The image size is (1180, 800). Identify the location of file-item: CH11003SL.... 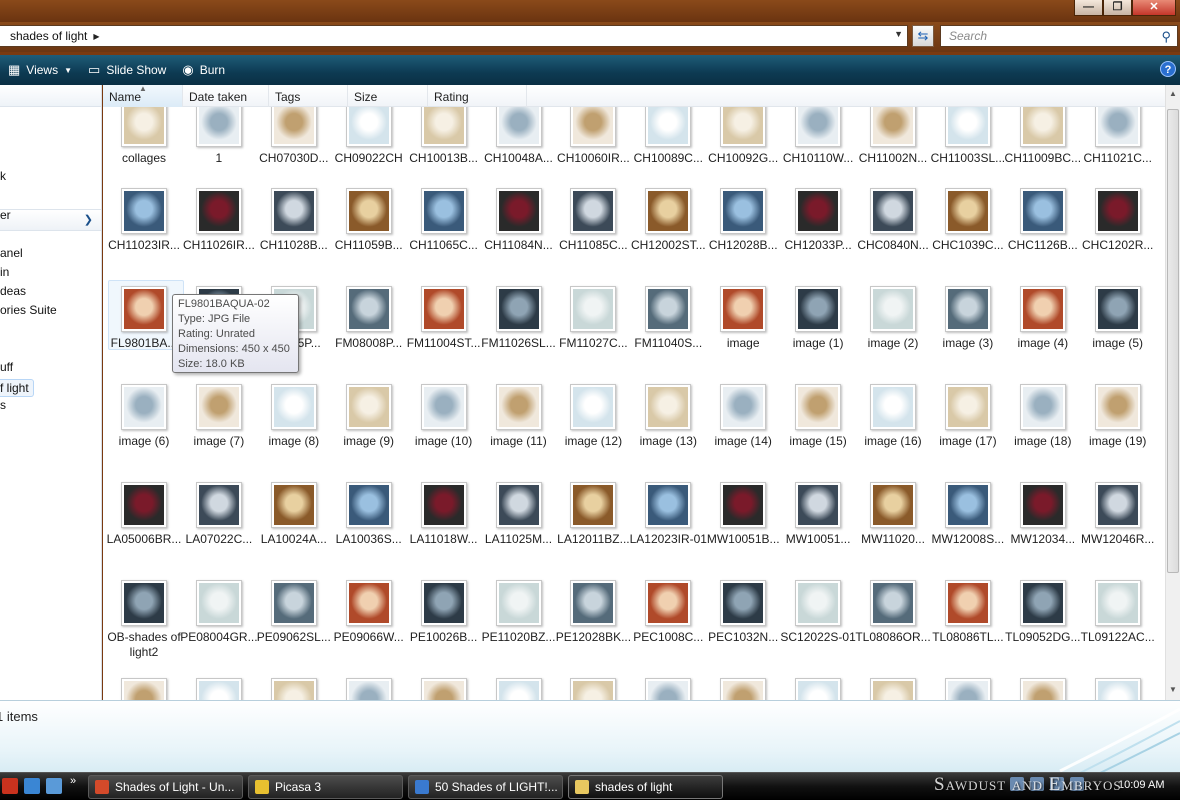
(967, 150).